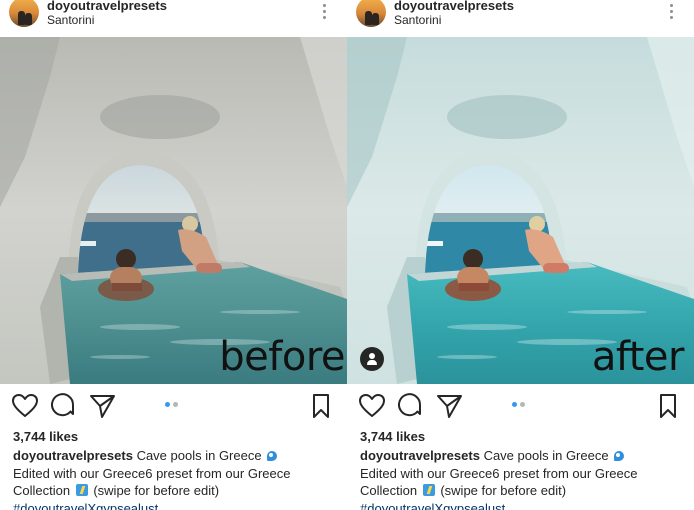 The image size is (694, 510). Describe the element at coordinates (638, 357) in the screenshot. I see `after-label: after` at that location.